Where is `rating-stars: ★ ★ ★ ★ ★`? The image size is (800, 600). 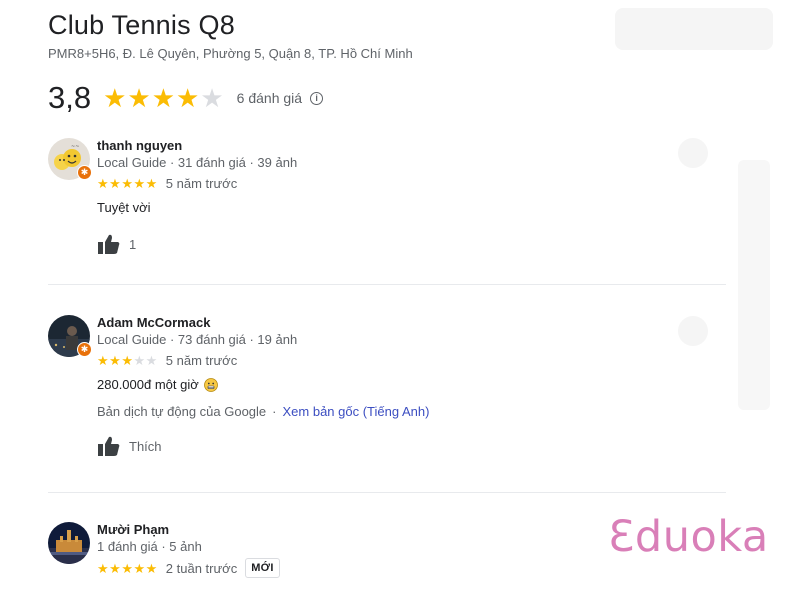
rating-stars: ★ ★ ★ ★ ★ is located at coordinates (164, 98).